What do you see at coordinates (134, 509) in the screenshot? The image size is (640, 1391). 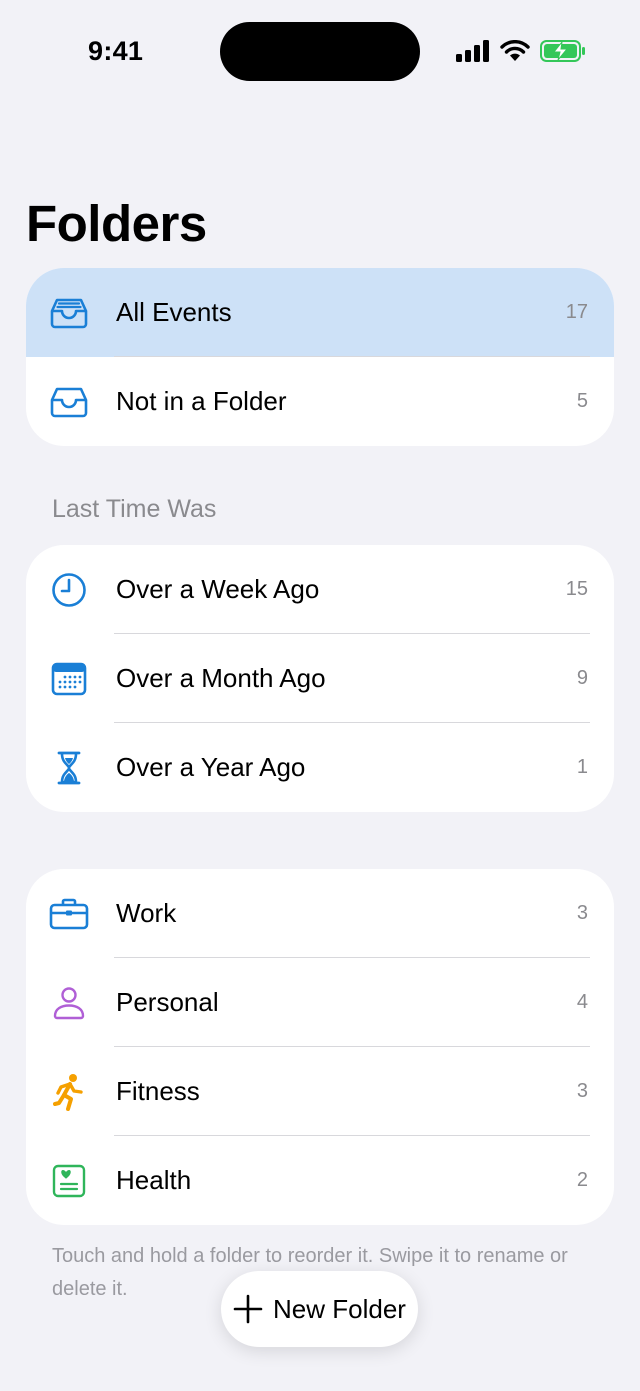 I see `section-header-last-time: Last Time Was` at bounding box center [134, 509].